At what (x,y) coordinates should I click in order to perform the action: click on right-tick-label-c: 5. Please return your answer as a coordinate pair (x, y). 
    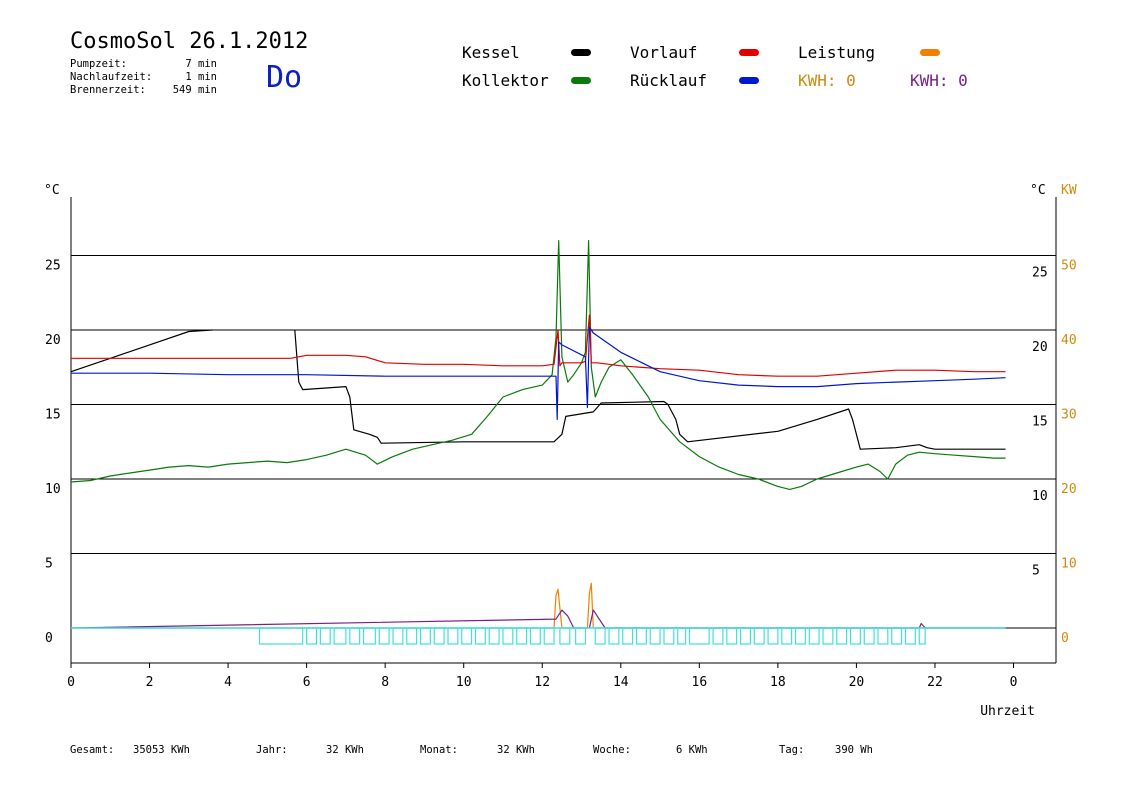
    Looking at the image, I should click on (1036, 571).